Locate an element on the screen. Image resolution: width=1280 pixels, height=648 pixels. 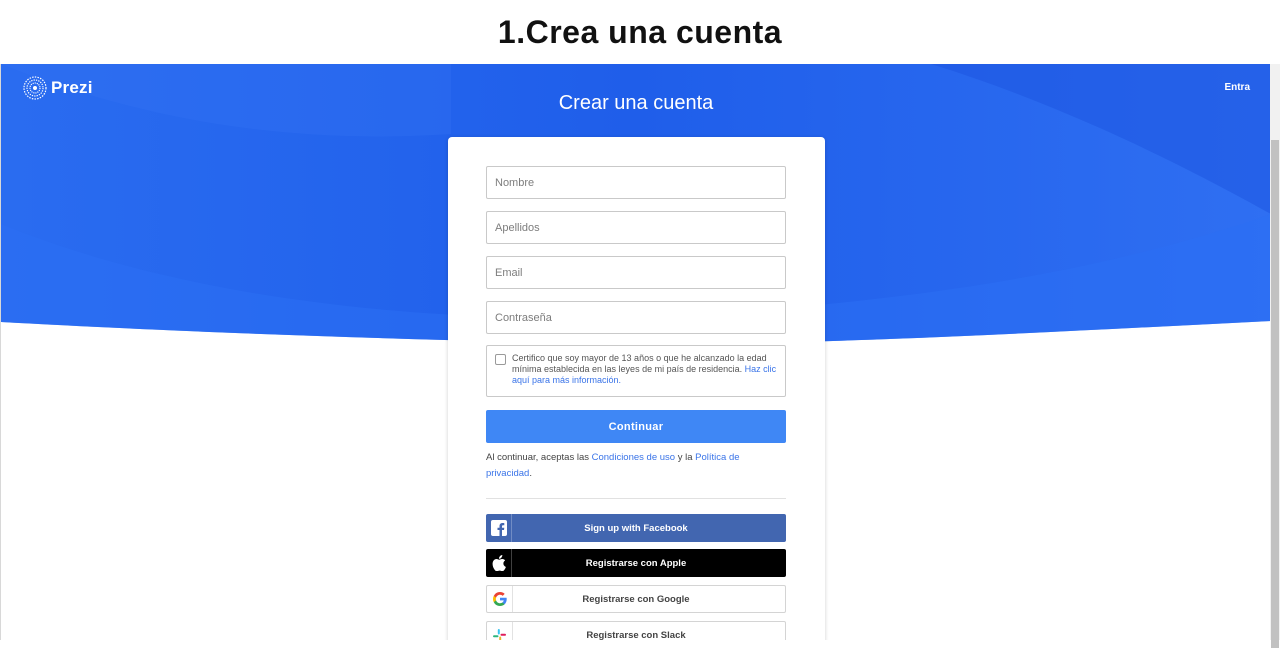
google-signup-button: Registrarse con Google is located at coordinates (636, 599).